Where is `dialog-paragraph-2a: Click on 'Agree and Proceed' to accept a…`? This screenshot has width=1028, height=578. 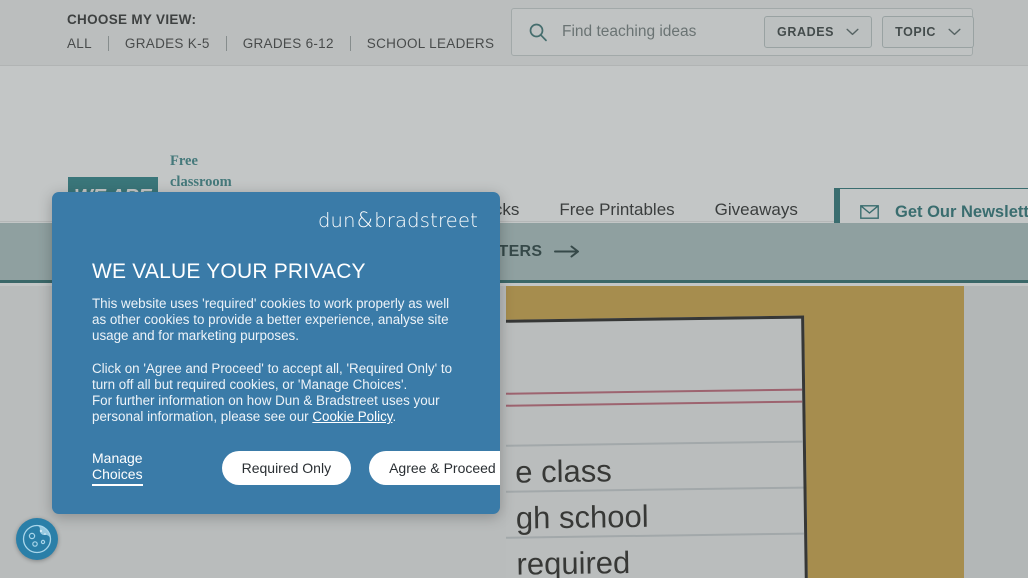
dialog-paragraph-2a: Click on 'Agree and Proceed' to accept a… is located at coordinates (272, 376).